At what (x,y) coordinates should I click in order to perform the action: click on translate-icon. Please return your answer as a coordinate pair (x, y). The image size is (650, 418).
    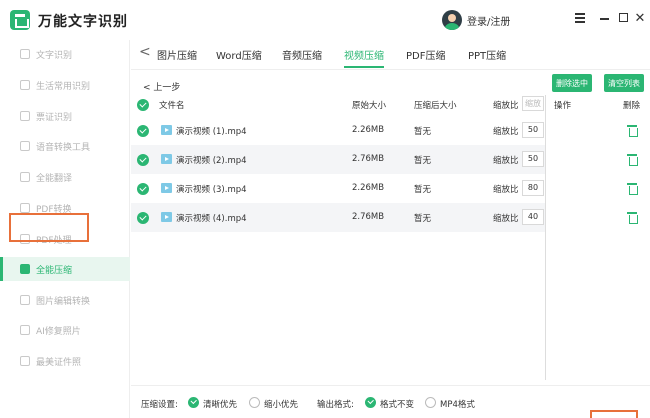
    Looking at the image, I should click on (25, 177).